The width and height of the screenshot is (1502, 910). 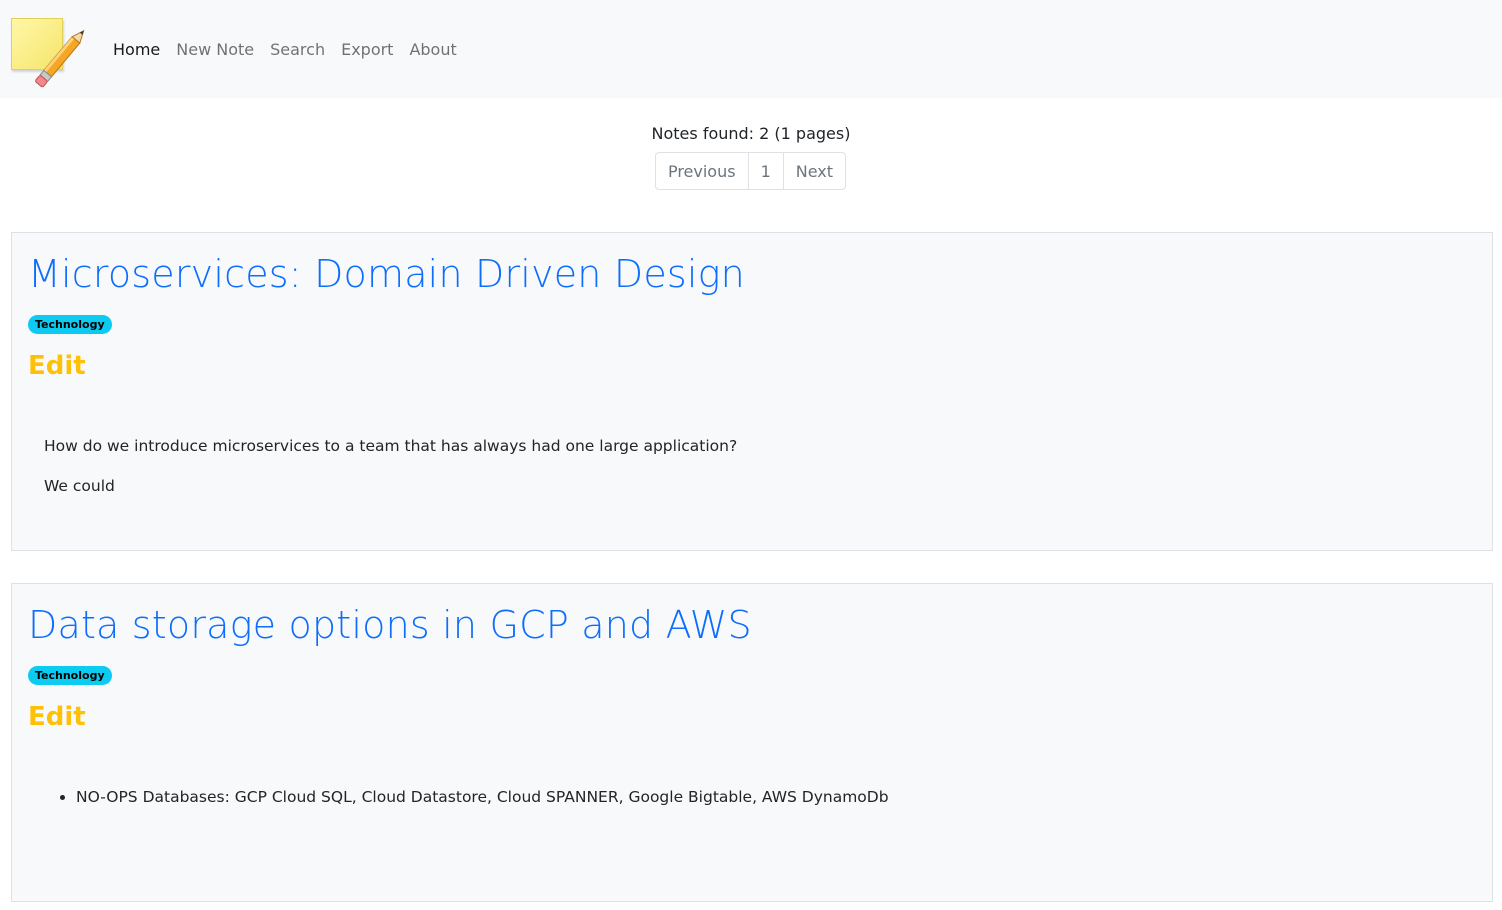 What do you see at coordinates (215, 49) in the screenshot?
I see `nav-new-note-link: New Note` at bounding box center [215, 49].